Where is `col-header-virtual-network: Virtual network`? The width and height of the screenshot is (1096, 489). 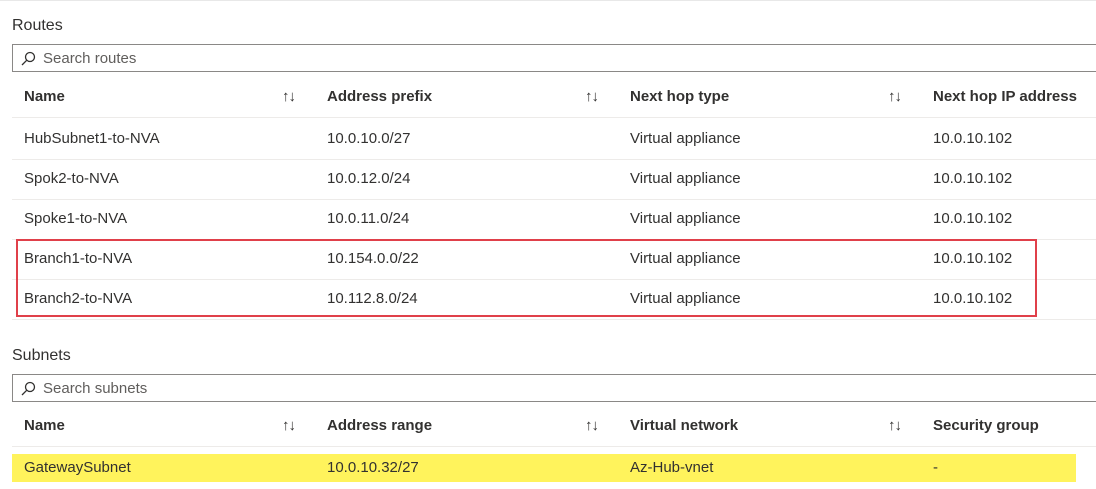 col-header-virtual-network: Virtual network is located at coordinates (684, 426).